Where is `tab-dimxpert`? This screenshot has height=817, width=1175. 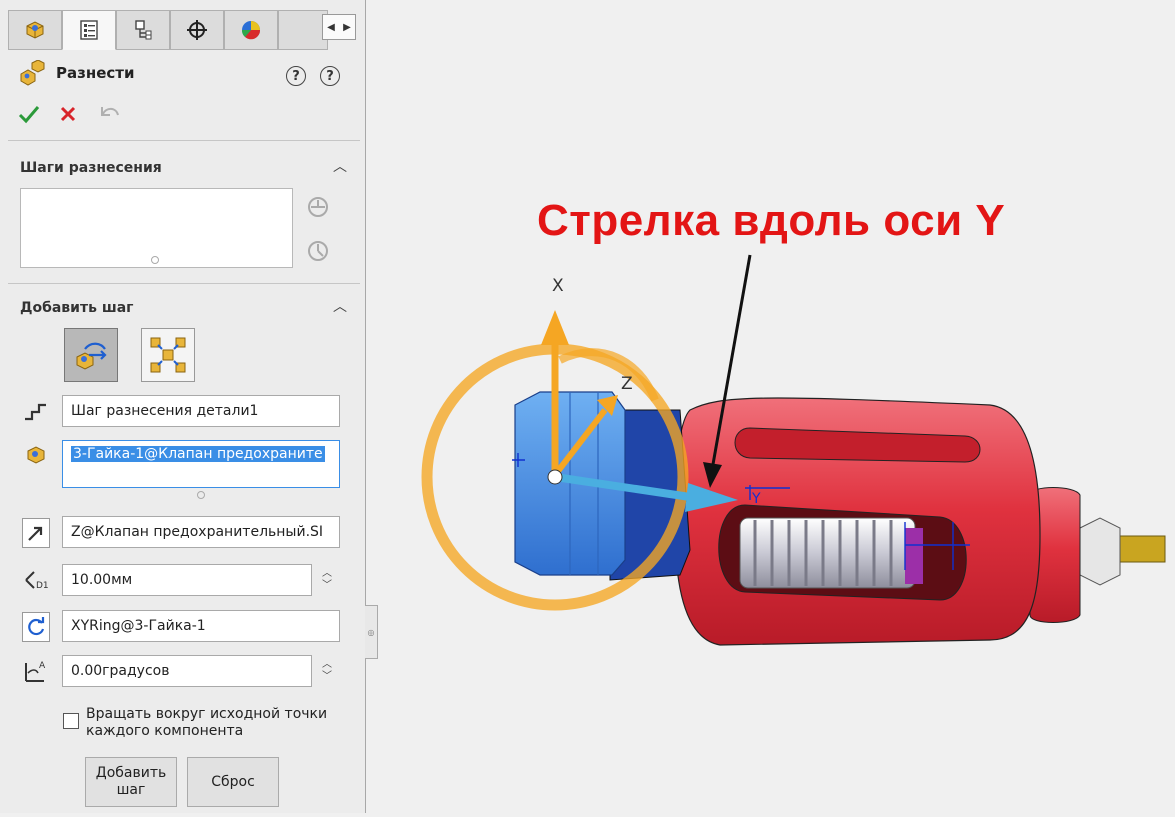 tab-dimxpert is located at coordinates (197, 30).